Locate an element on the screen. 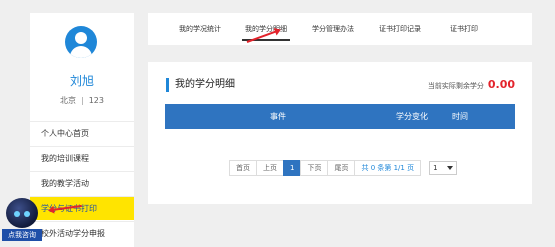  pagination: 首页 上页 1 下页 尾页 共 0 条第 1/1 页 1 is located at coordinates (343, 168).